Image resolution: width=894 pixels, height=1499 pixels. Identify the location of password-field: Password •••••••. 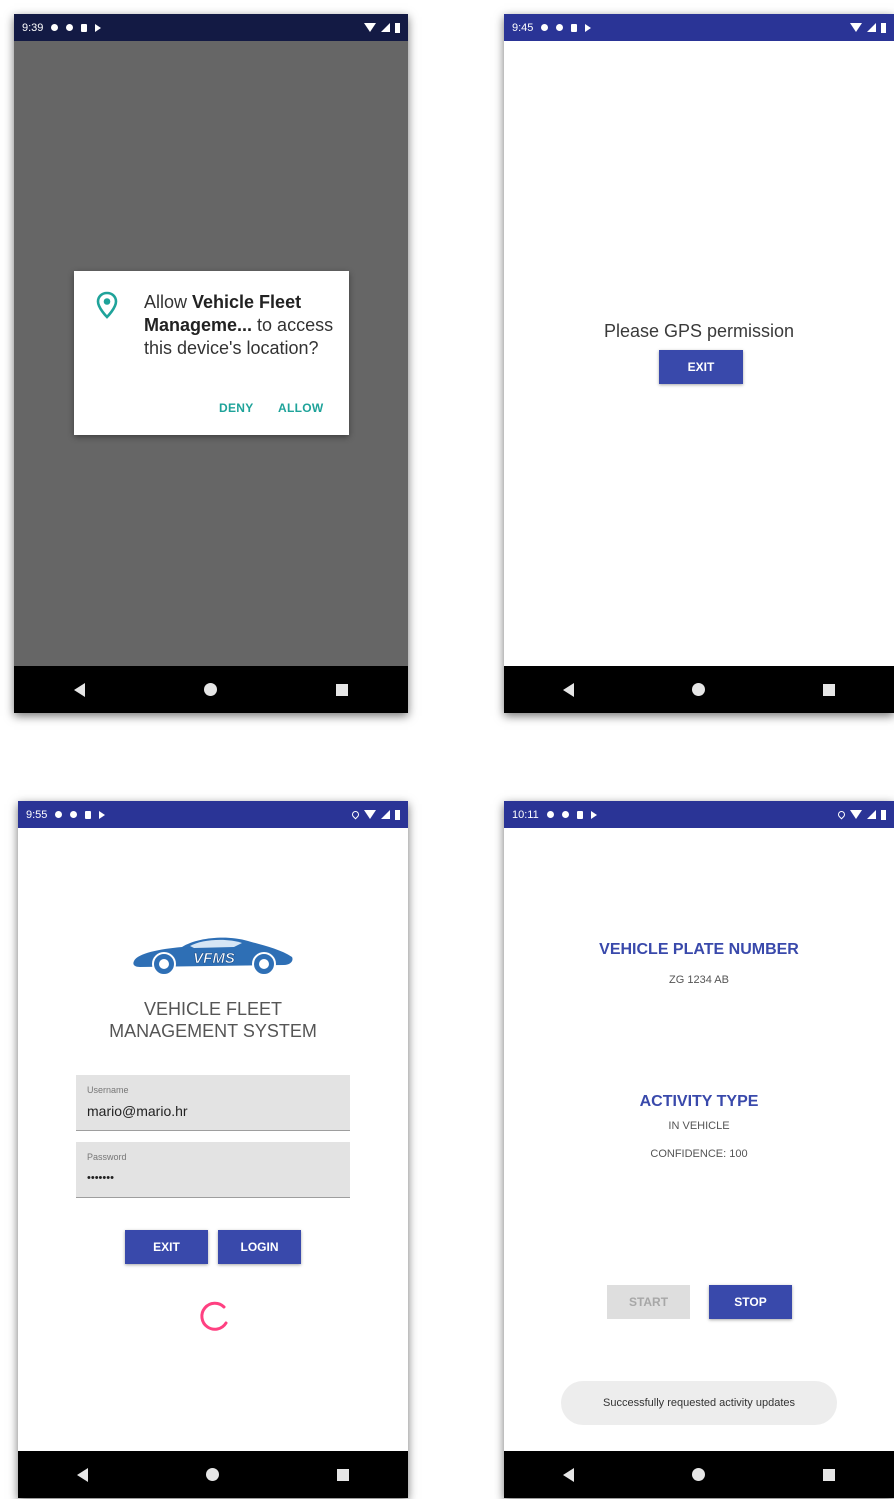
(213, 1170).